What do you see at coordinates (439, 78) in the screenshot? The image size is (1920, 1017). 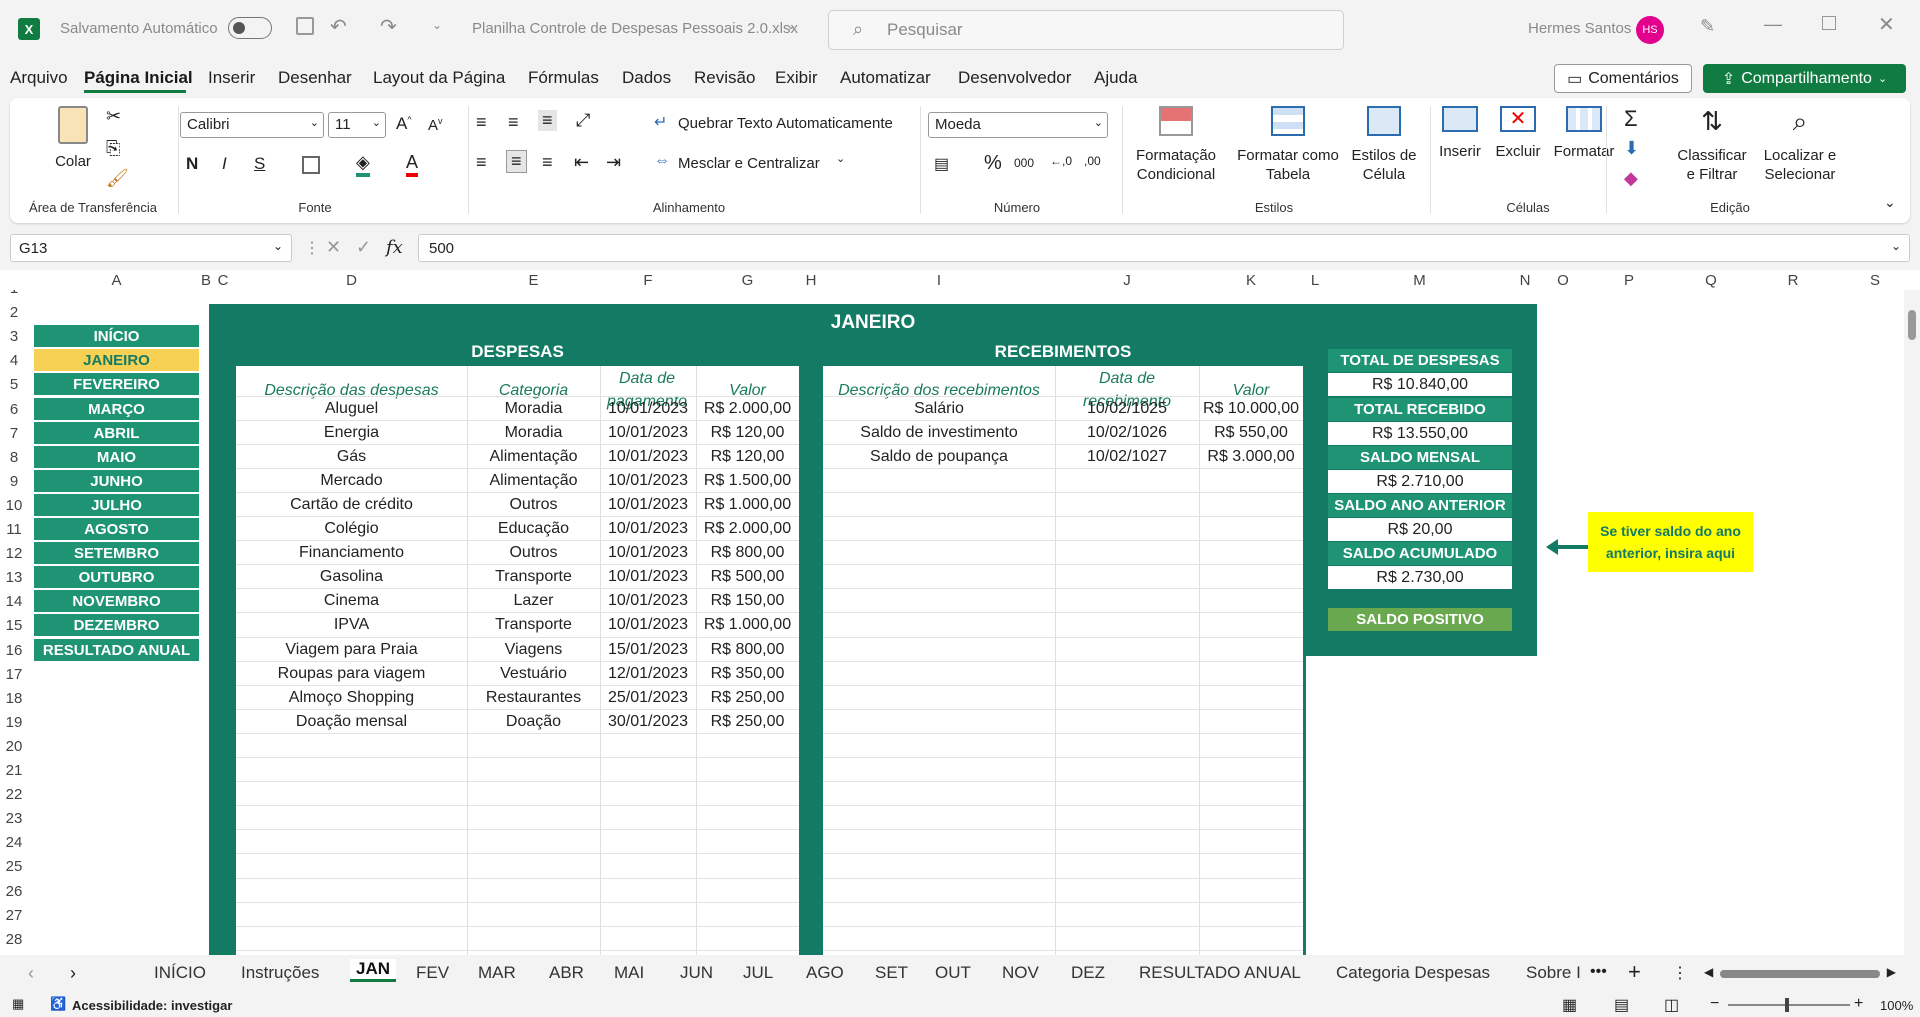 I see `menu-layout: Layout da Página` at bounding box center [439, 78].